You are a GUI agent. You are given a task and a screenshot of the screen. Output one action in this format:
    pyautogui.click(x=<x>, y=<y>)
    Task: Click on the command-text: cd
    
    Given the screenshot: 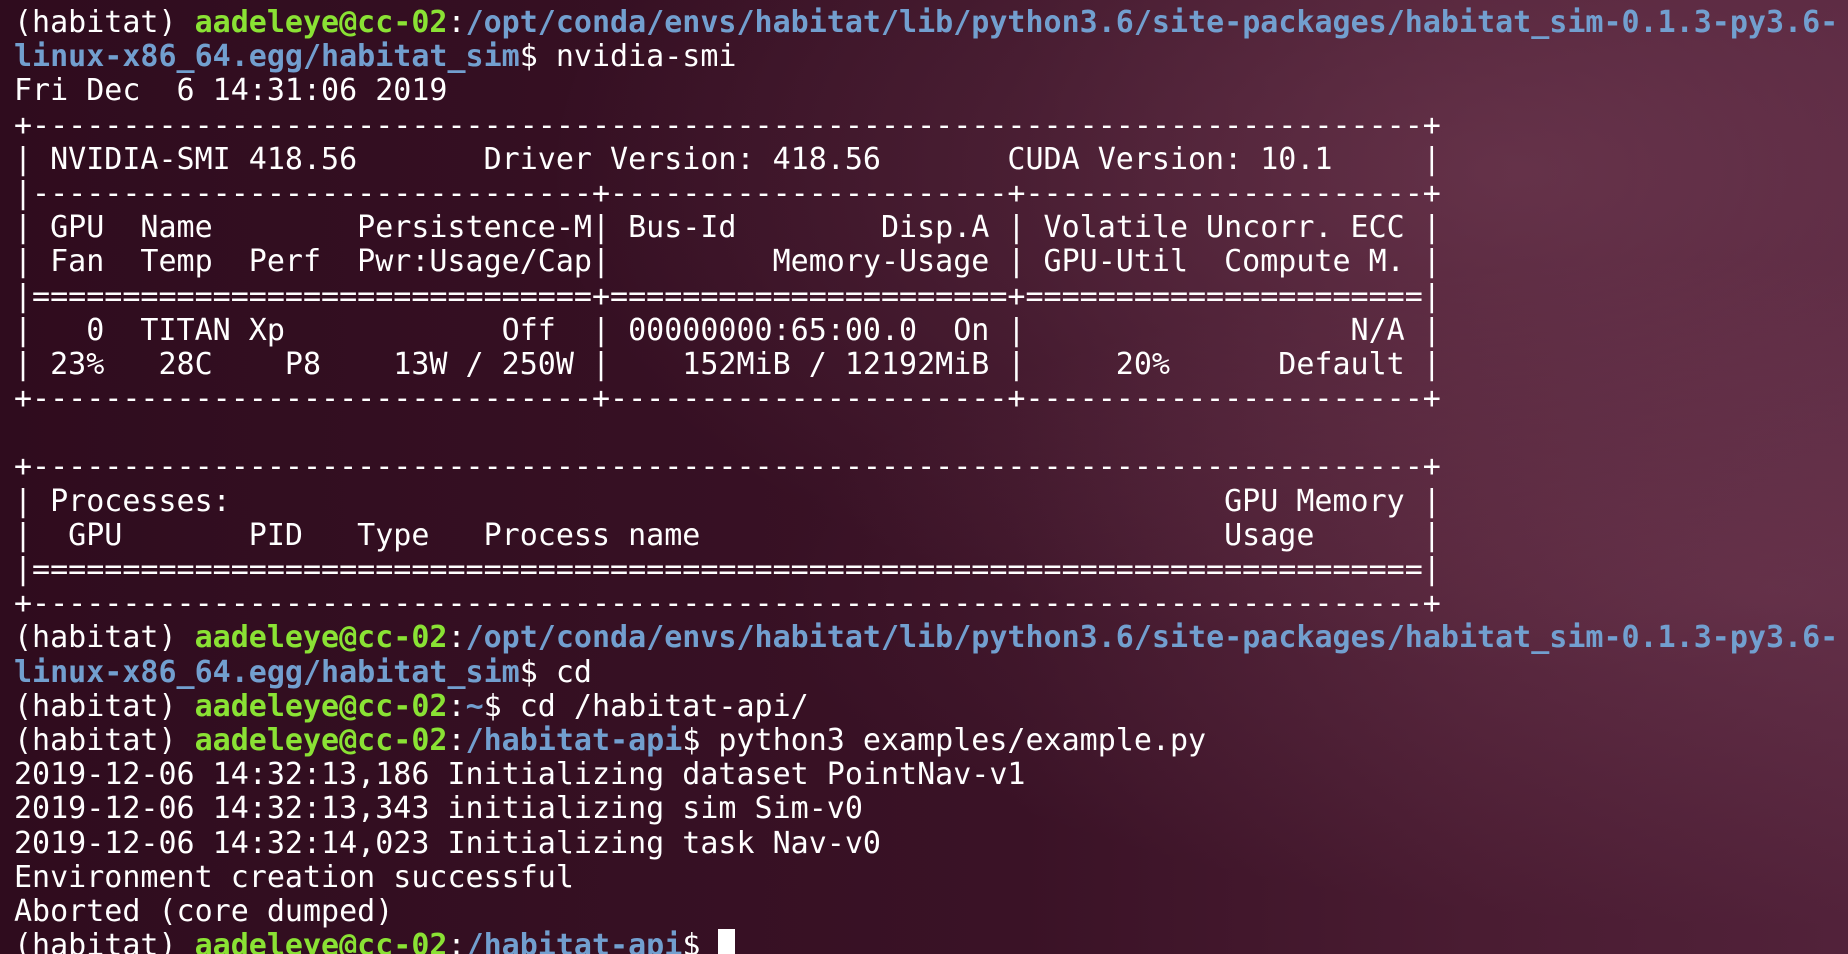 What is the action you would take?
    pyautogui.click(x=564, y=672)
    